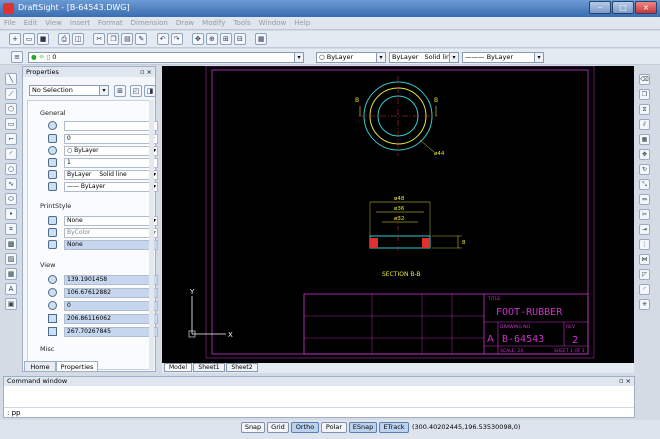 This screenshot has height=439, width=660. What do you see at coordinates (644, 304) in the screenshot?
I see `explode-icon: ✳` at bounding box center [644, 304].